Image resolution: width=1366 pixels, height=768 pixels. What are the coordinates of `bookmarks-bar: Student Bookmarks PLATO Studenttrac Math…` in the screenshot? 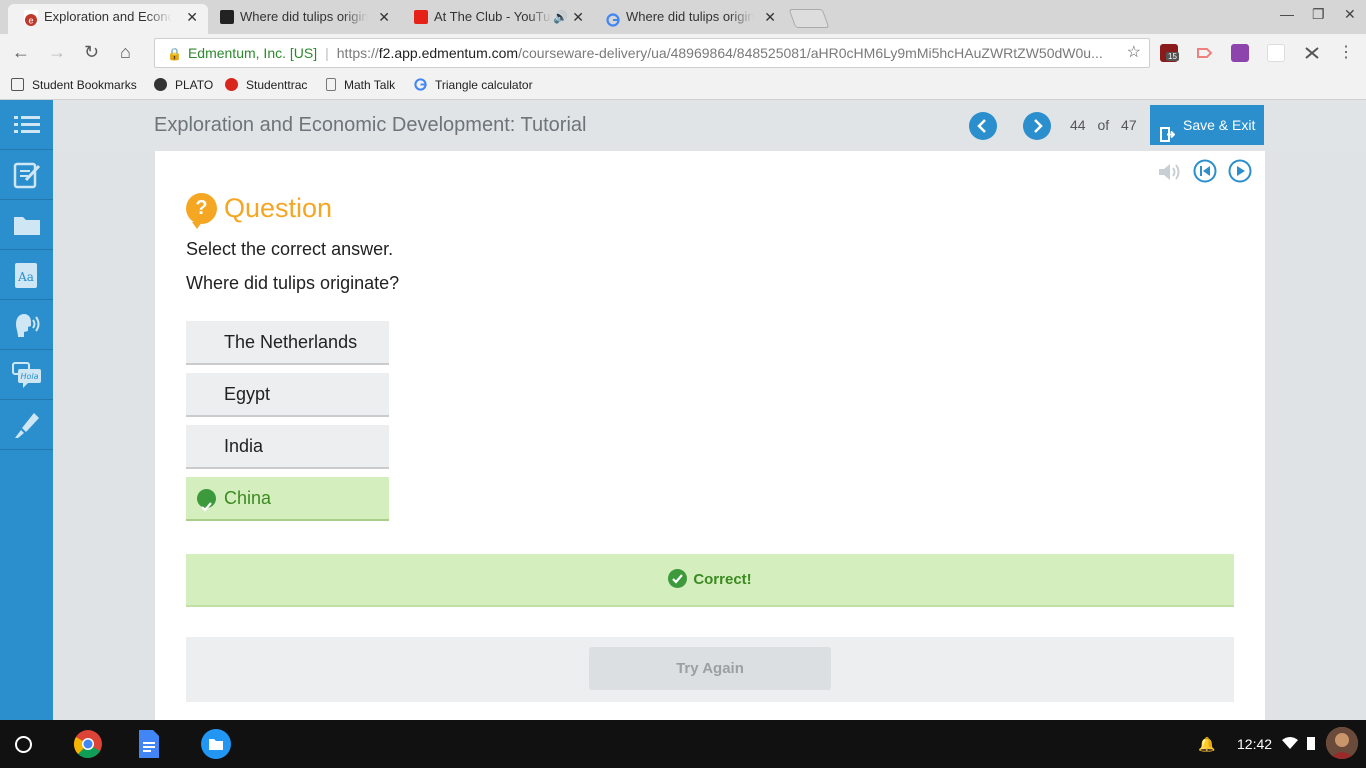 It's located at (683, 86).